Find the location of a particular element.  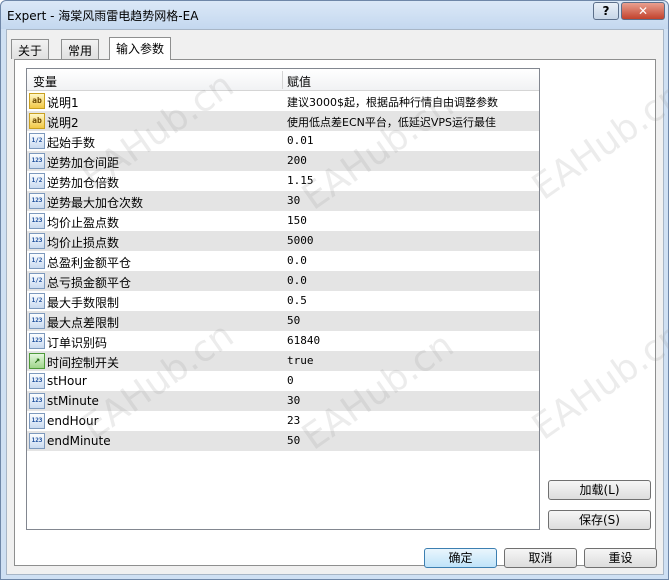

parameter-name: 订单识别码 is located at coordinates (77, 343).